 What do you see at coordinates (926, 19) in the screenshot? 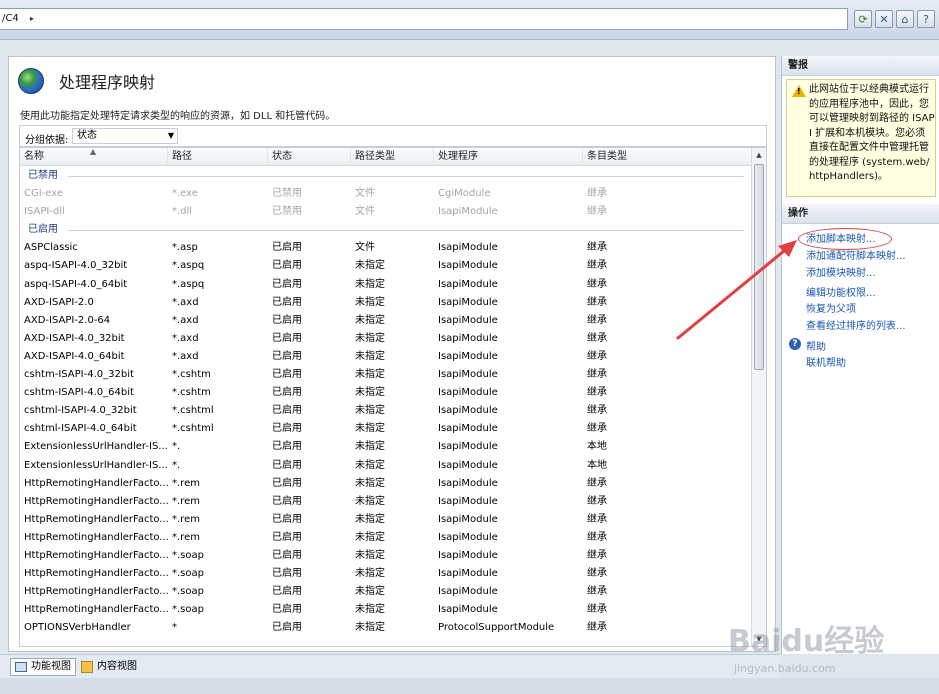
I see `help-icon: ?` at bounding box center [926, 19].